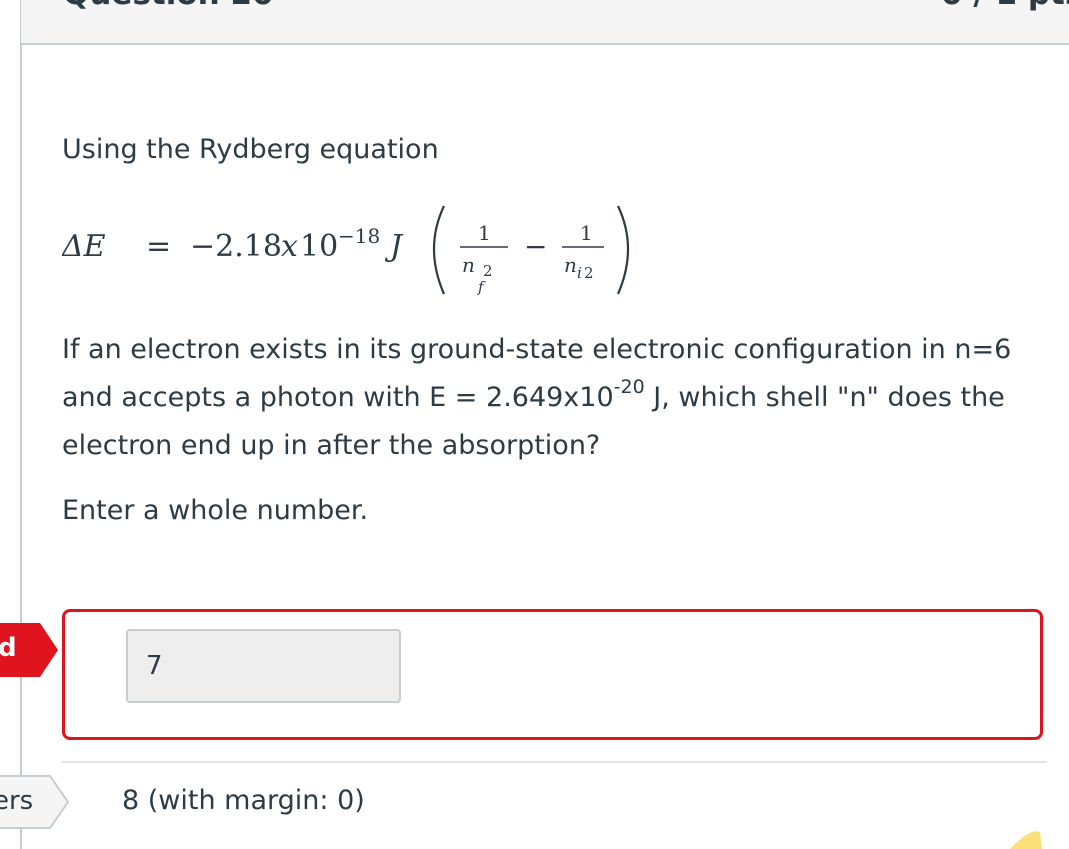 This screenshot has width=1069, height=849. Describe the element at coordinates (579, 273) in the screenshot. I see `equation-sub-2: i` at that location.